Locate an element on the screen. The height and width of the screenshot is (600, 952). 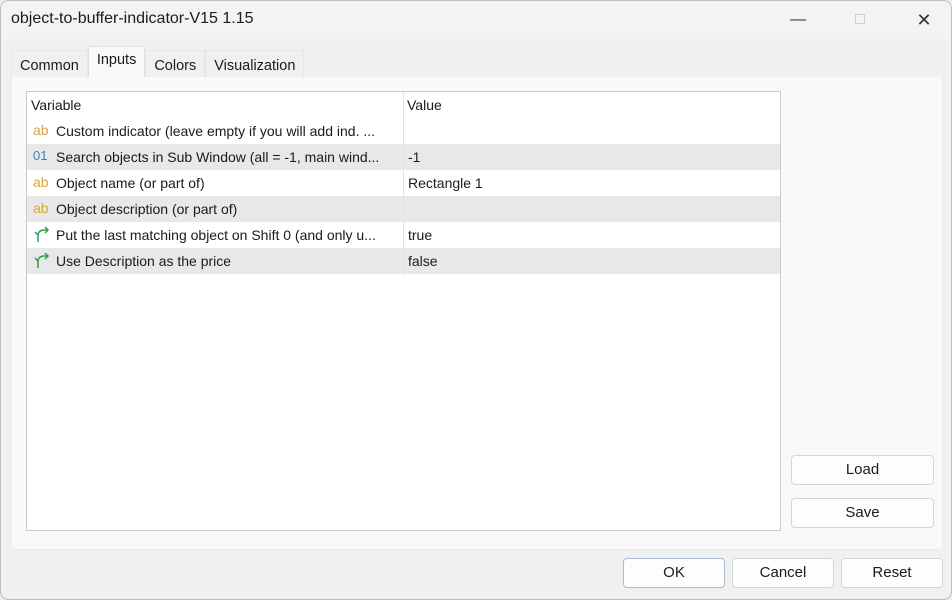
maximize-icon: □ is located at coordinates (860, 19).